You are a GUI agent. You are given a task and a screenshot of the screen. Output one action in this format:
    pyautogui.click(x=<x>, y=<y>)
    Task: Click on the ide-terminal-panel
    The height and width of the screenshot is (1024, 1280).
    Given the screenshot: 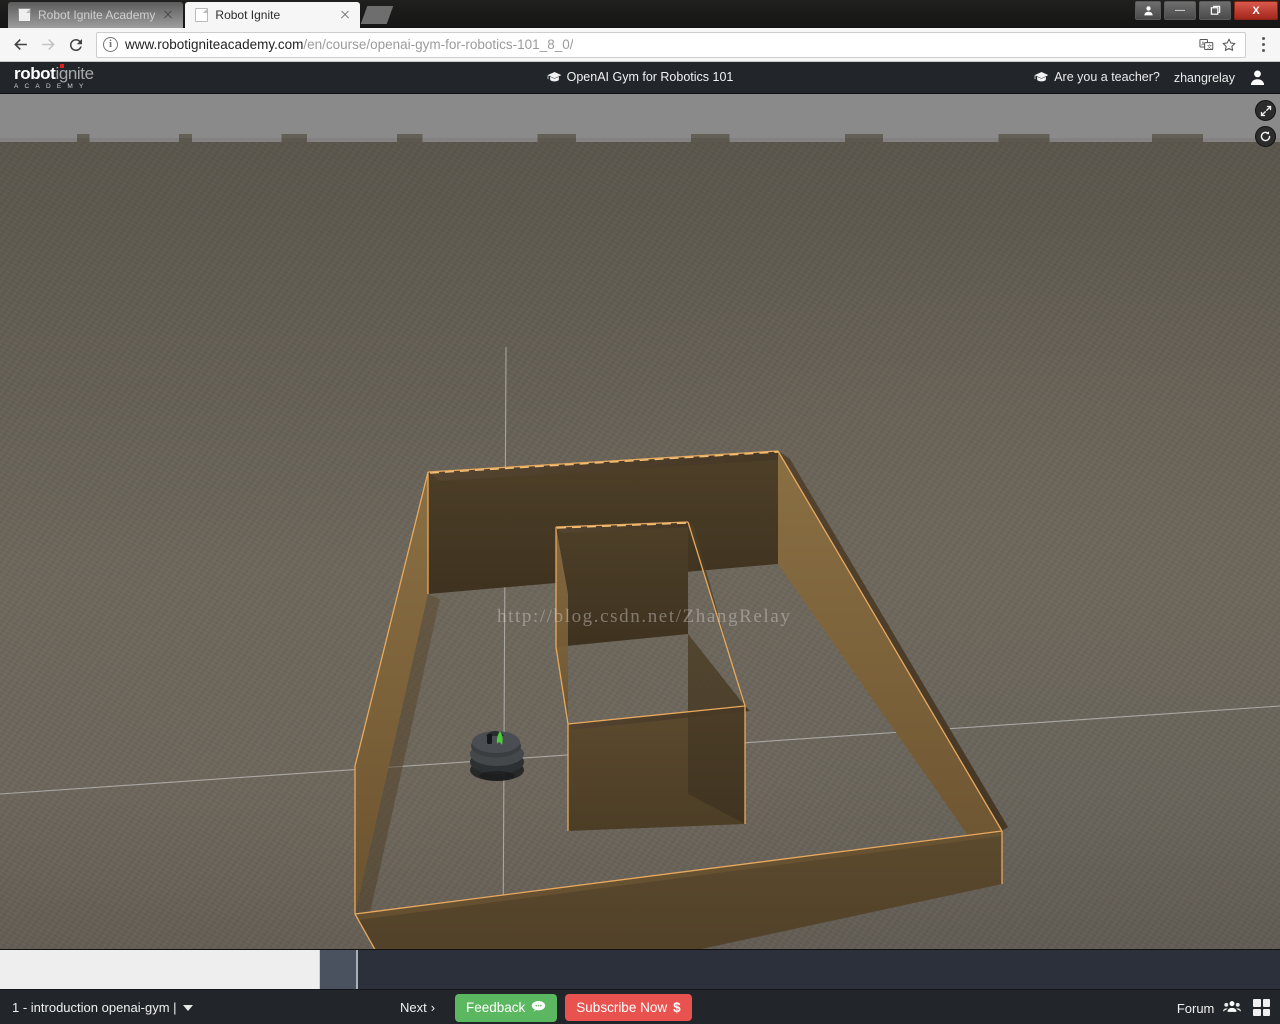 What is the action you would take?
    pyautogui.click(x=819, y=969)
    